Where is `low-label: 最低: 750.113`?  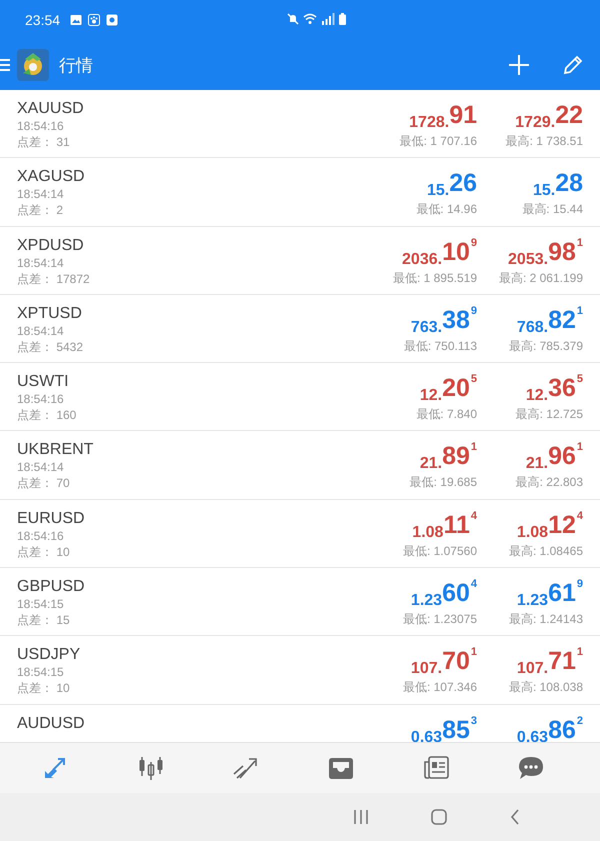 low-label: 最低: 750.113 is located at coordinates (440, 346).